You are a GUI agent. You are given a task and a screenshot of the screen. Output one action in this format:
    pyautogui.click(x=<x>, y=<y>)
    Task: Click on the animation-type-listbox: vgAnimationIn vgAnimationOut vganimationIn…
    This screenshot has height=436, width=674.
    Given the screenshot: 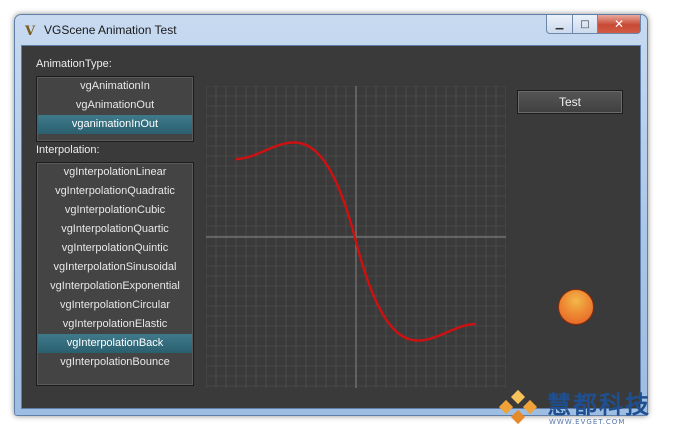 What is the action you would take?
    pyautogui.click(x=115, y=109)
    